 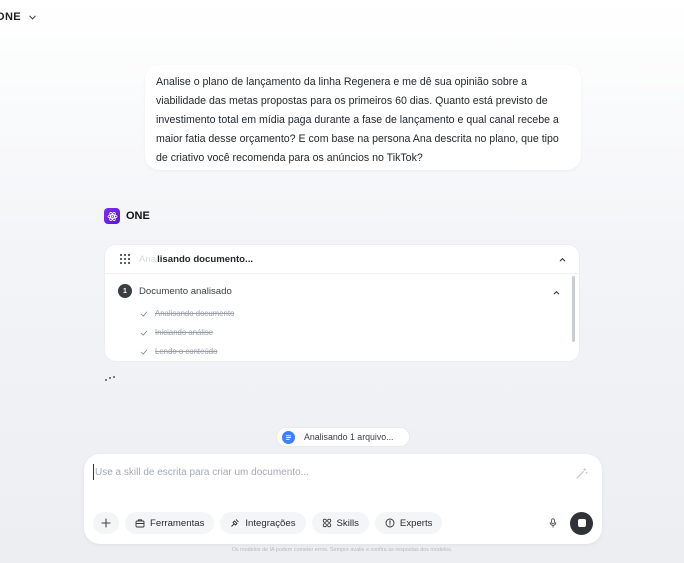 I want to click on substep-label: Analisando documento, so click(x=195, y=313).